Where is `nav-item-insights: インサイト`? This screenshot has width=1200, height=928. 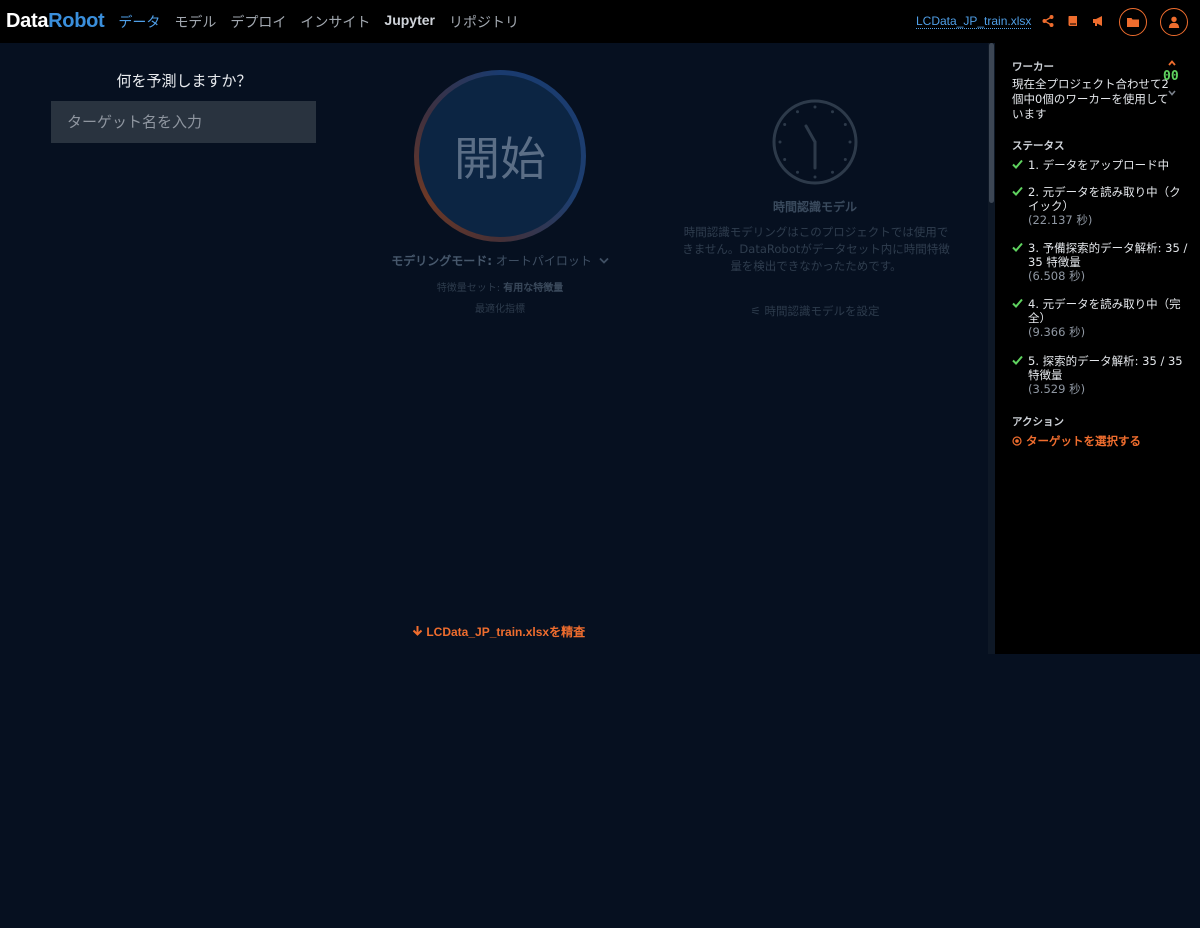
nav-item-insights: インサイト is located at coordinates (335, 22).